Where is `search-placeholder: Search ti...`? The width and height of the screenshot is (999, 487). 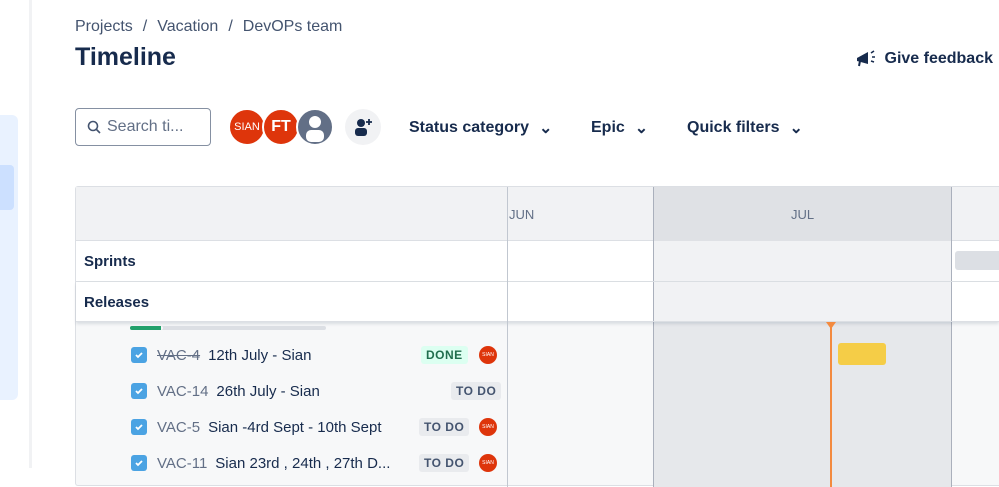 search-placeholder: Search ti... is located at coordinates (145, 126).